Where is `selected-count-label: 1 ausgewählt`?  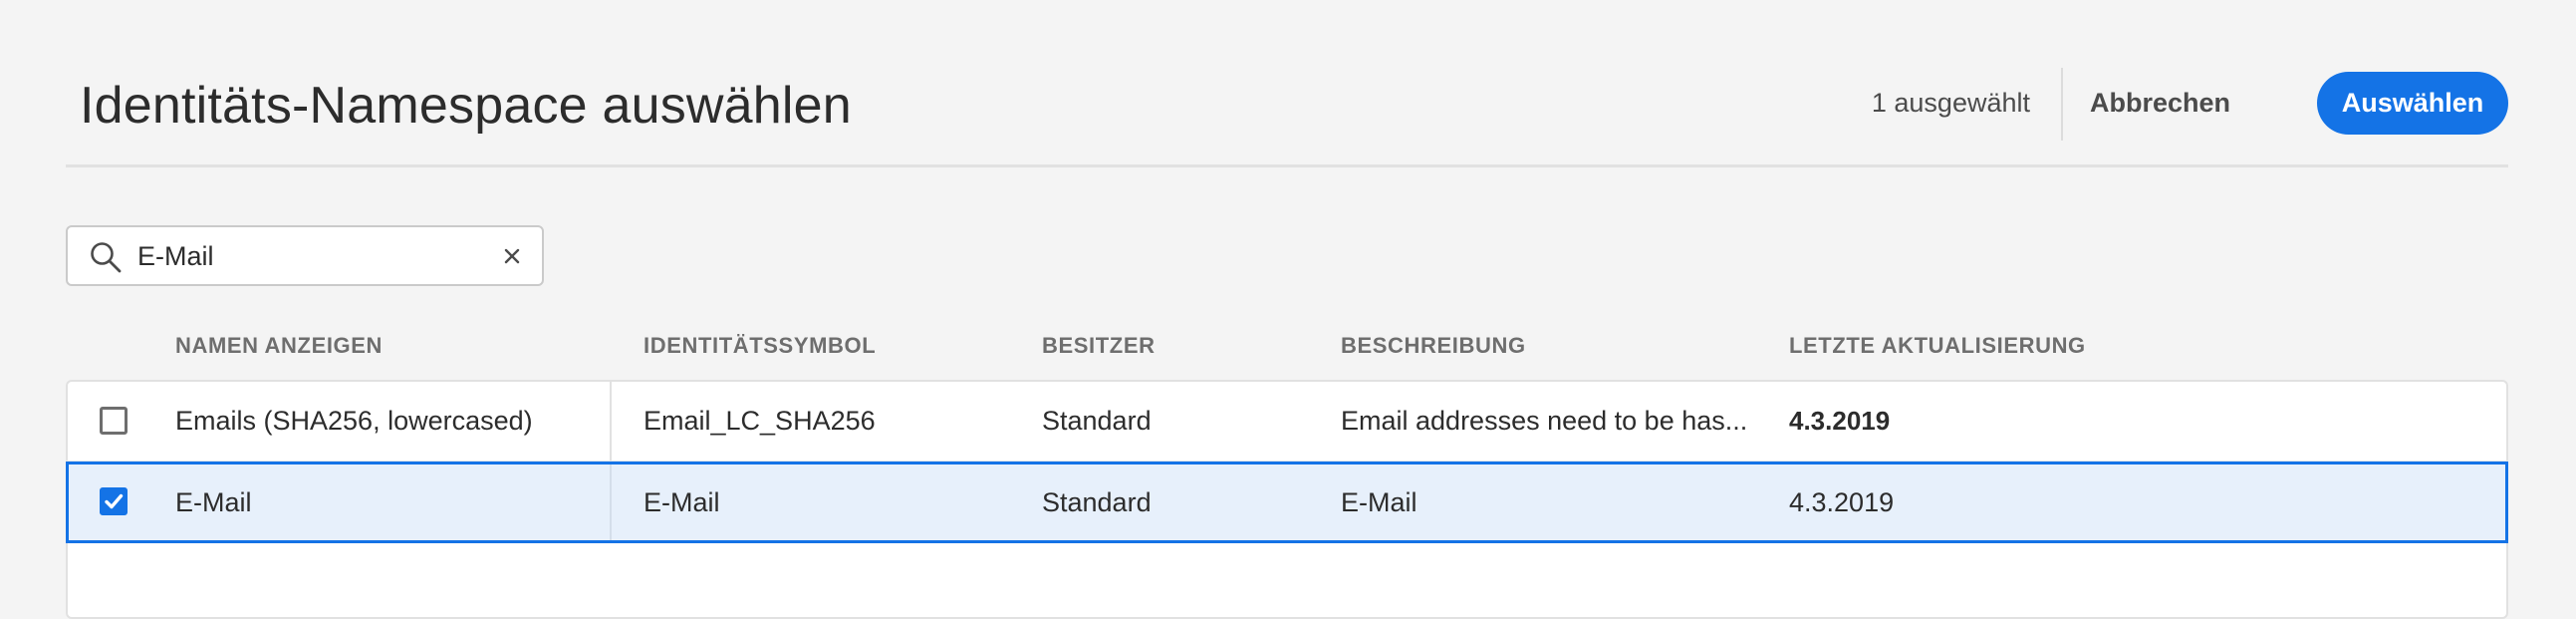 selected-count-label: 1 ausgewählt is located at coordinates (1950, 103).